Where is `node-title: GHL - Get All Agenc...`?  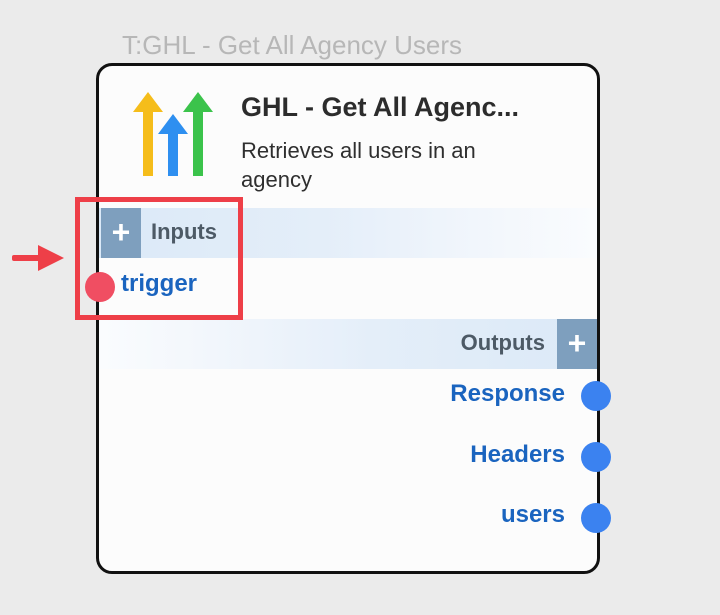 node-title: GHL - Get All Agenc... is located at coordinates (380, 107).